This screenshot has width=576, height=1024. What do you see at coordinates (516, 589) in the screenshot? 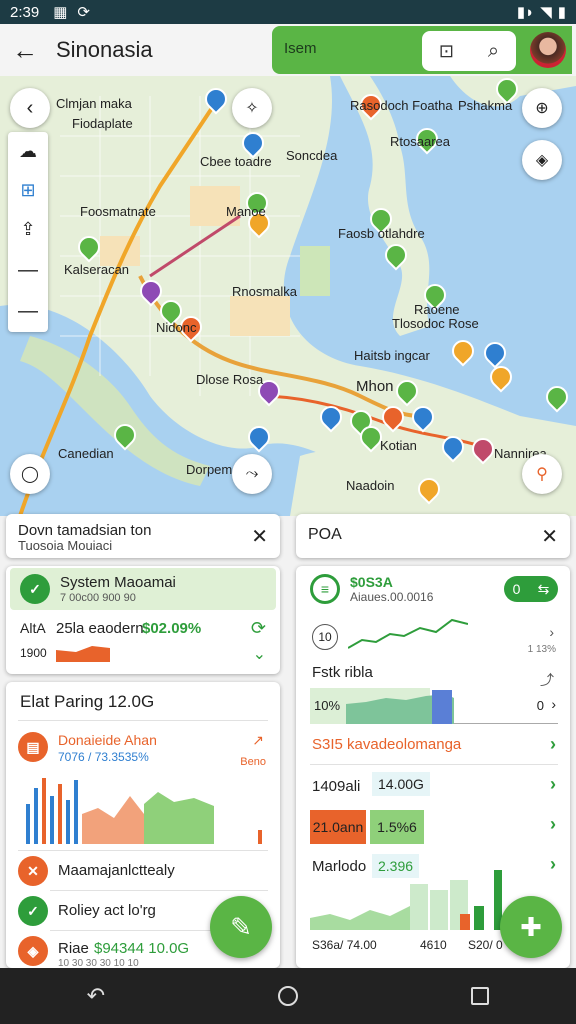
I see `toggle-label: 0` at bounding box center [516, 589].